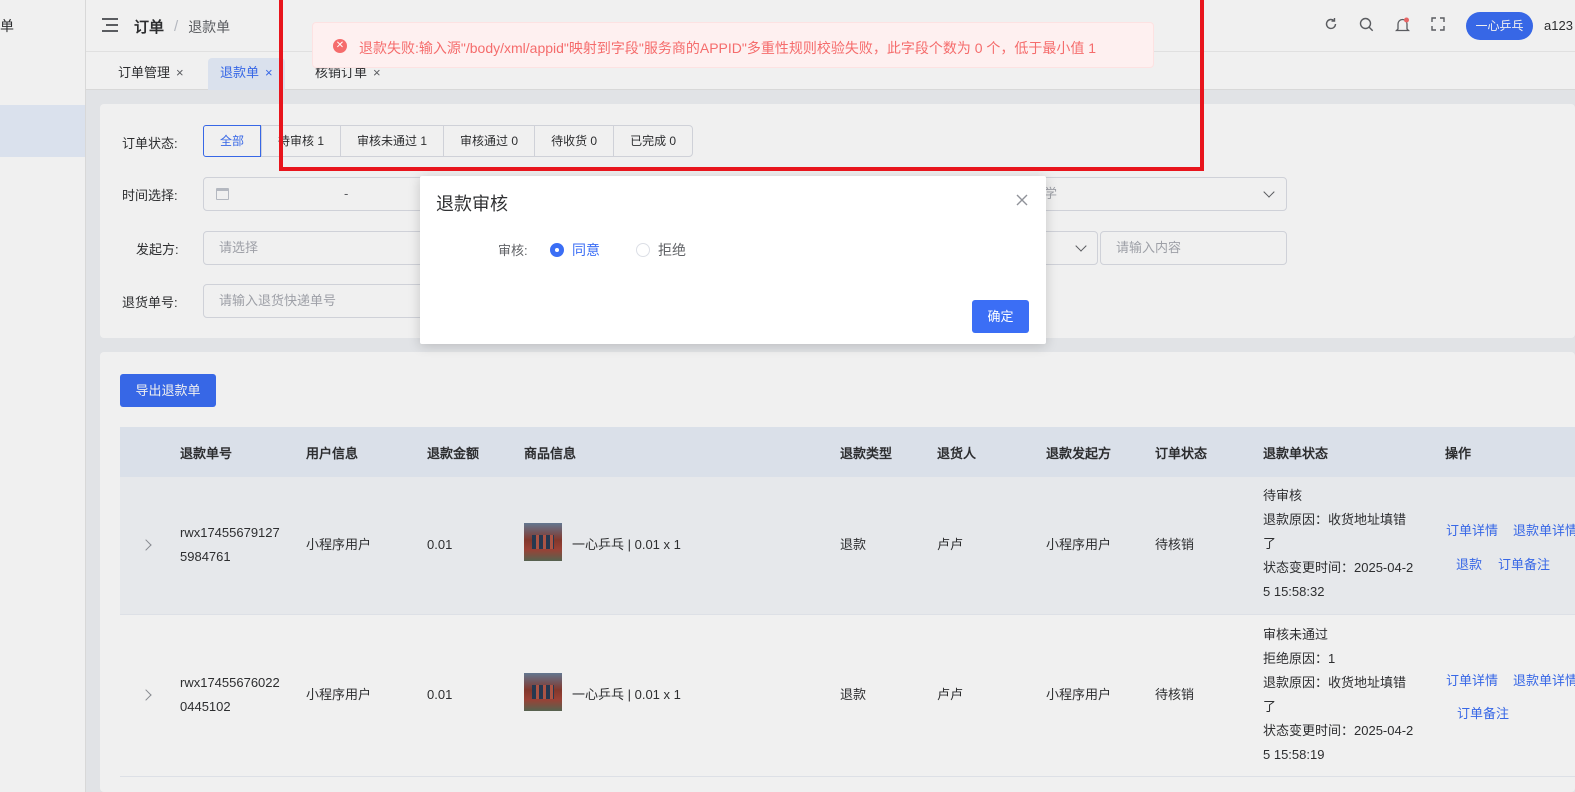 The height and width of the screenshot is (792, 1575). What do you see at coordinates (222, 194) in the screenshot?
I see `calendar-icon` at bounding box center [222, 194].